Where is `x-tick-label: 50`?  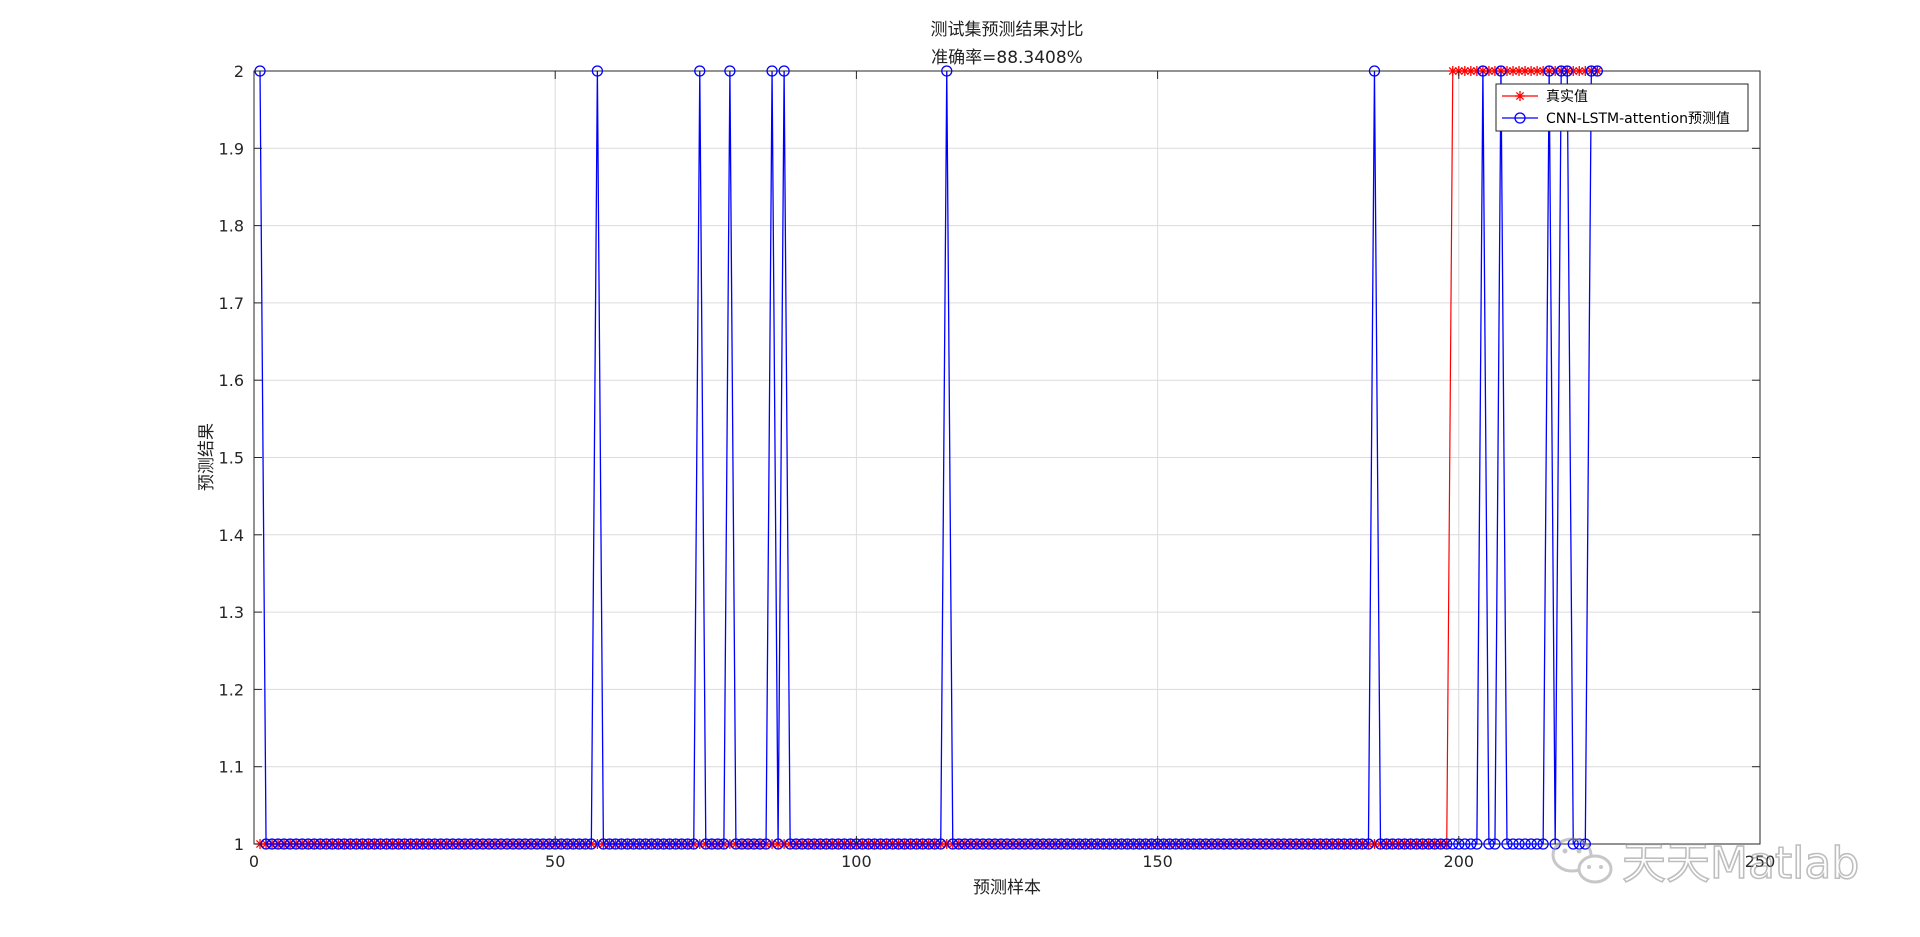
x-tick-label: 50 is located at coordinates (555, 861).